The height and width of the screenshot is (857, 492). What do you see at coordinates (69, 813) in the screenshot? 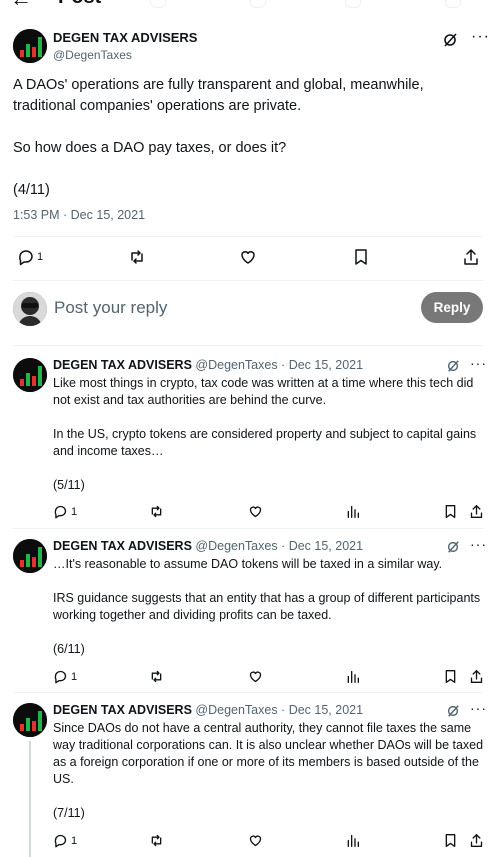
I see `post-paragraph: (7/11)` at bounding box center [69, 813].